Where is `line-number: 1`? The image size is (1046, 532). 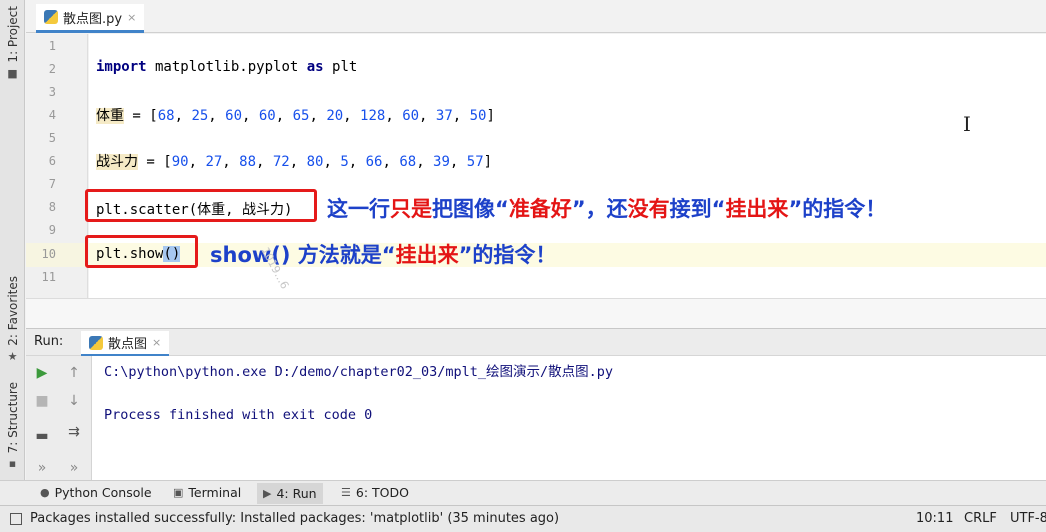
line-number: 1 is located at coordinates (52, 46).